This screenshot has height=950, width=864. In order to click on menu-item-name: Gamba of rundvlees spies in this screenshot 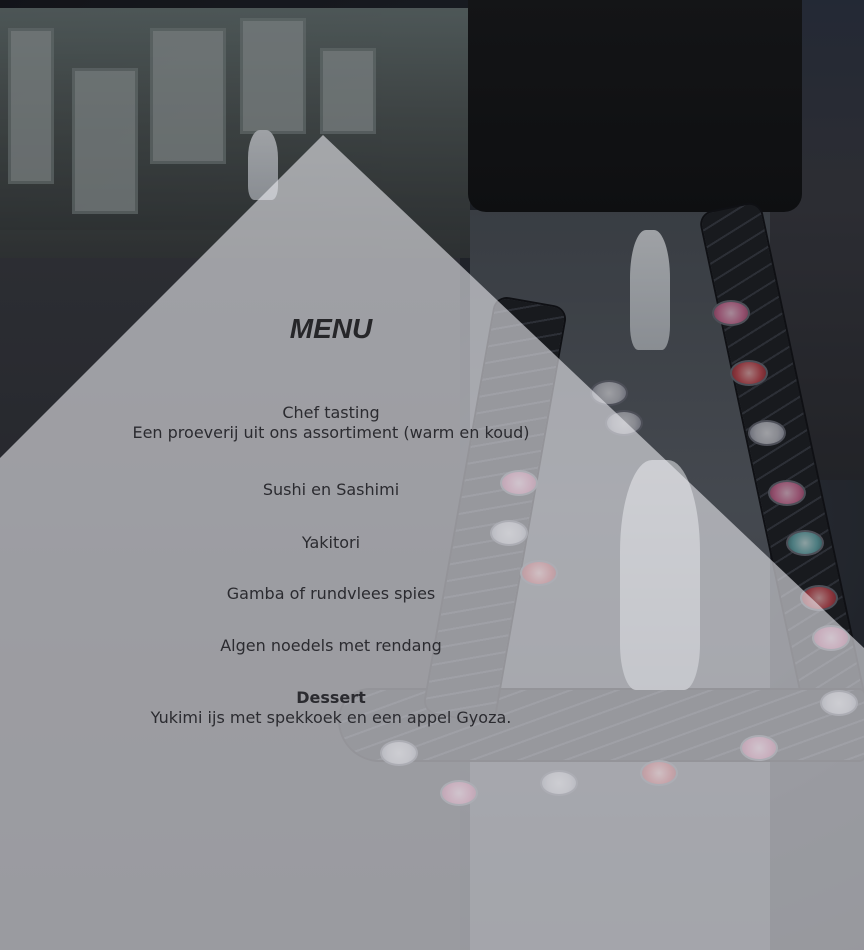, I will do `click(331, 593)`.